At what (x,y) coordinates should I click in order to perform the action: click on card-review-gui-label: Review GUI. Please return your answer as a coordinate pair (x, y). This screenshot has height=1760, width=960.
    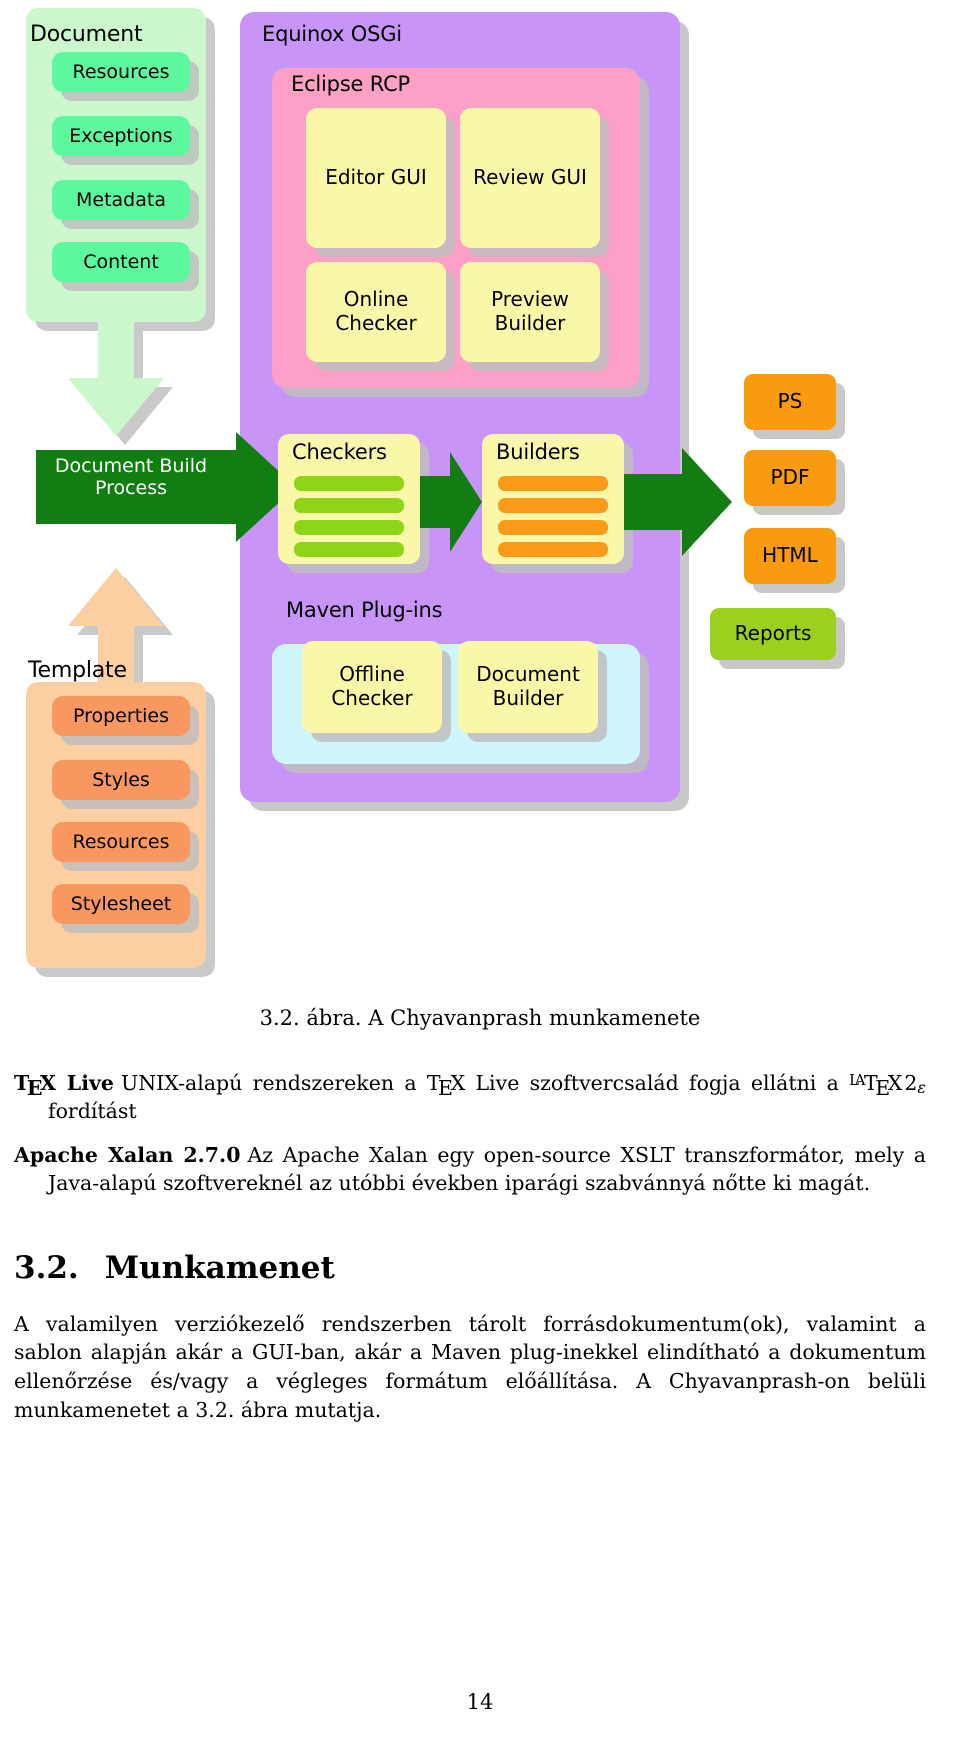
    Looking at the image, I should click on (530, 177).